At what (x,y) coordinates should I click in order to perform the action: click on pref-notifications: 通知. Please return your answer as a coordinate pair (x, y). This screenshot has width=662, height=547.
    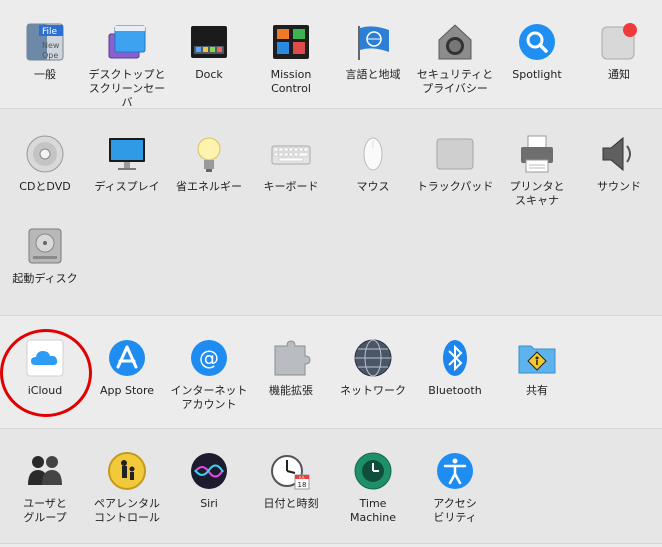
    Looking at the image, I should click on (619, 52).